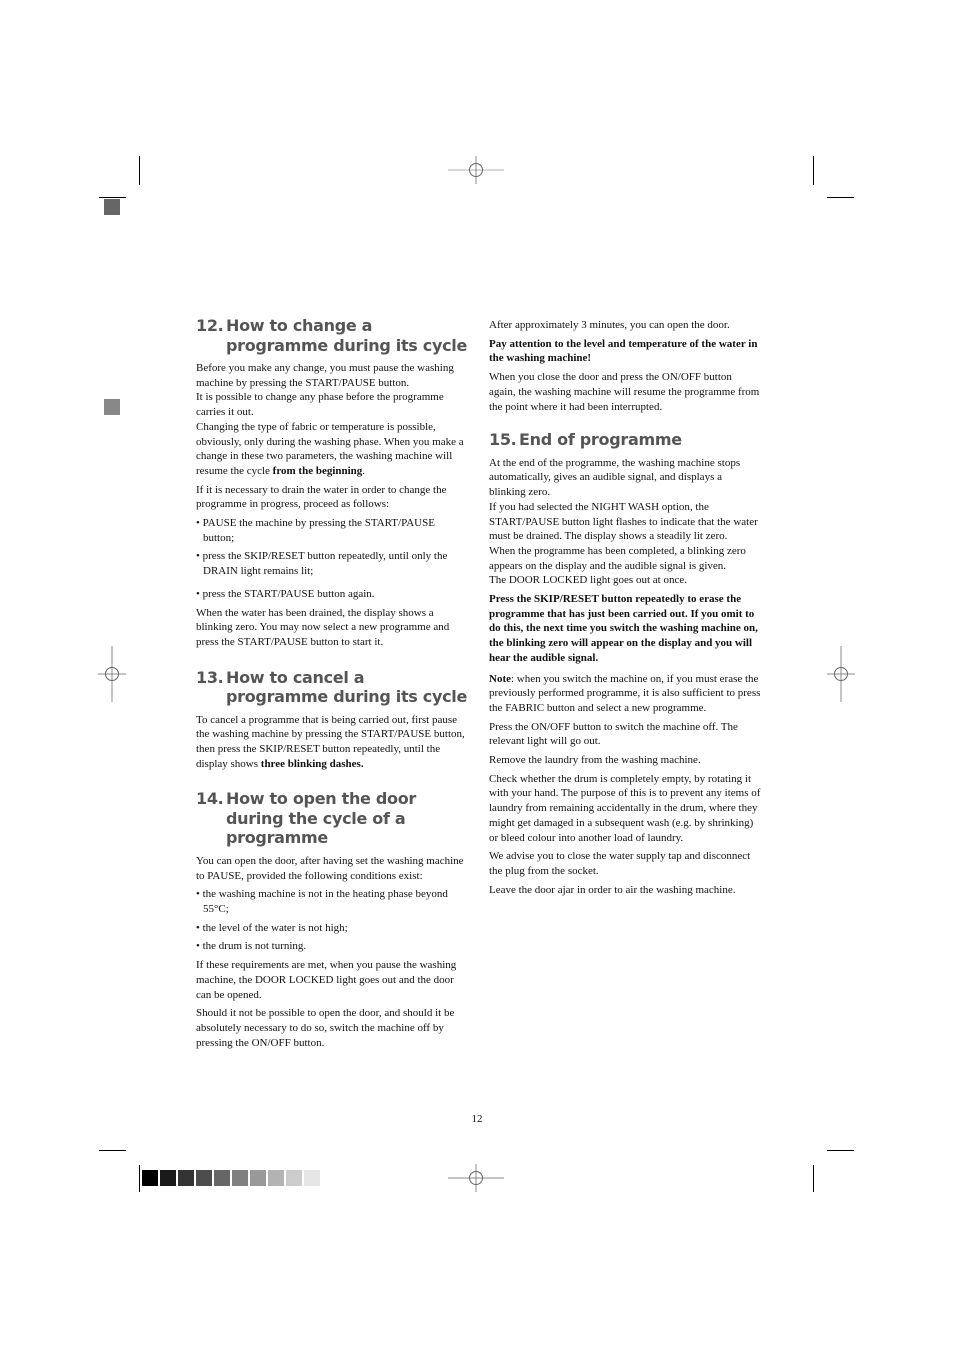 This screenshot has width=954, height=1350. What do you see at coordinates (210, 677) in the screenshot?
I see `section-number: 13.` at bounding box center [210, 677].